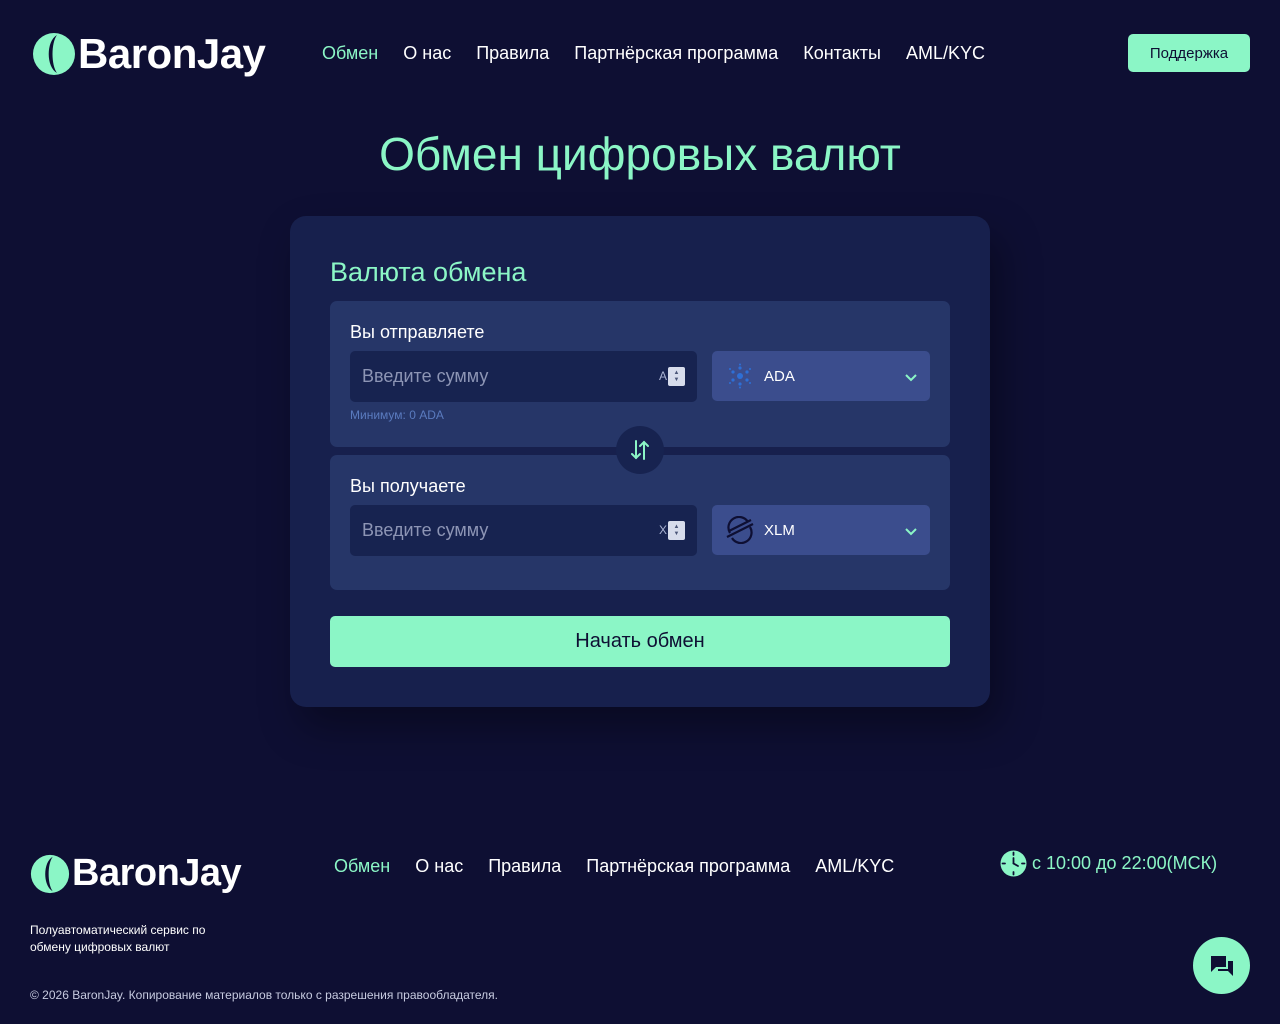 This screenshot has height=1024, width=1280. Describe the element at coordinates (417, 332) in the screenshot. I see `send-label: Вы отправляете` at that location.